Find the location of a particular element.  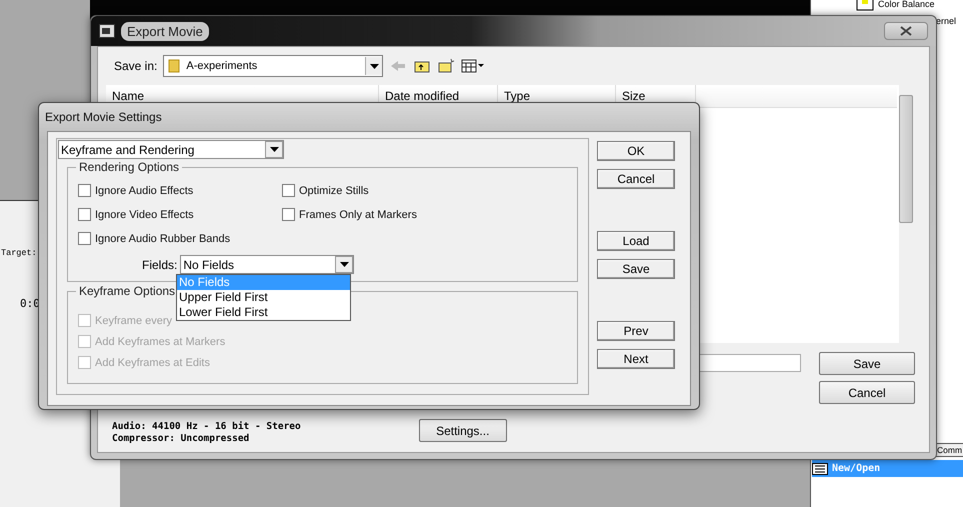

checkbox-label: Frames Only at Markers is located at coordinates (358, 214).